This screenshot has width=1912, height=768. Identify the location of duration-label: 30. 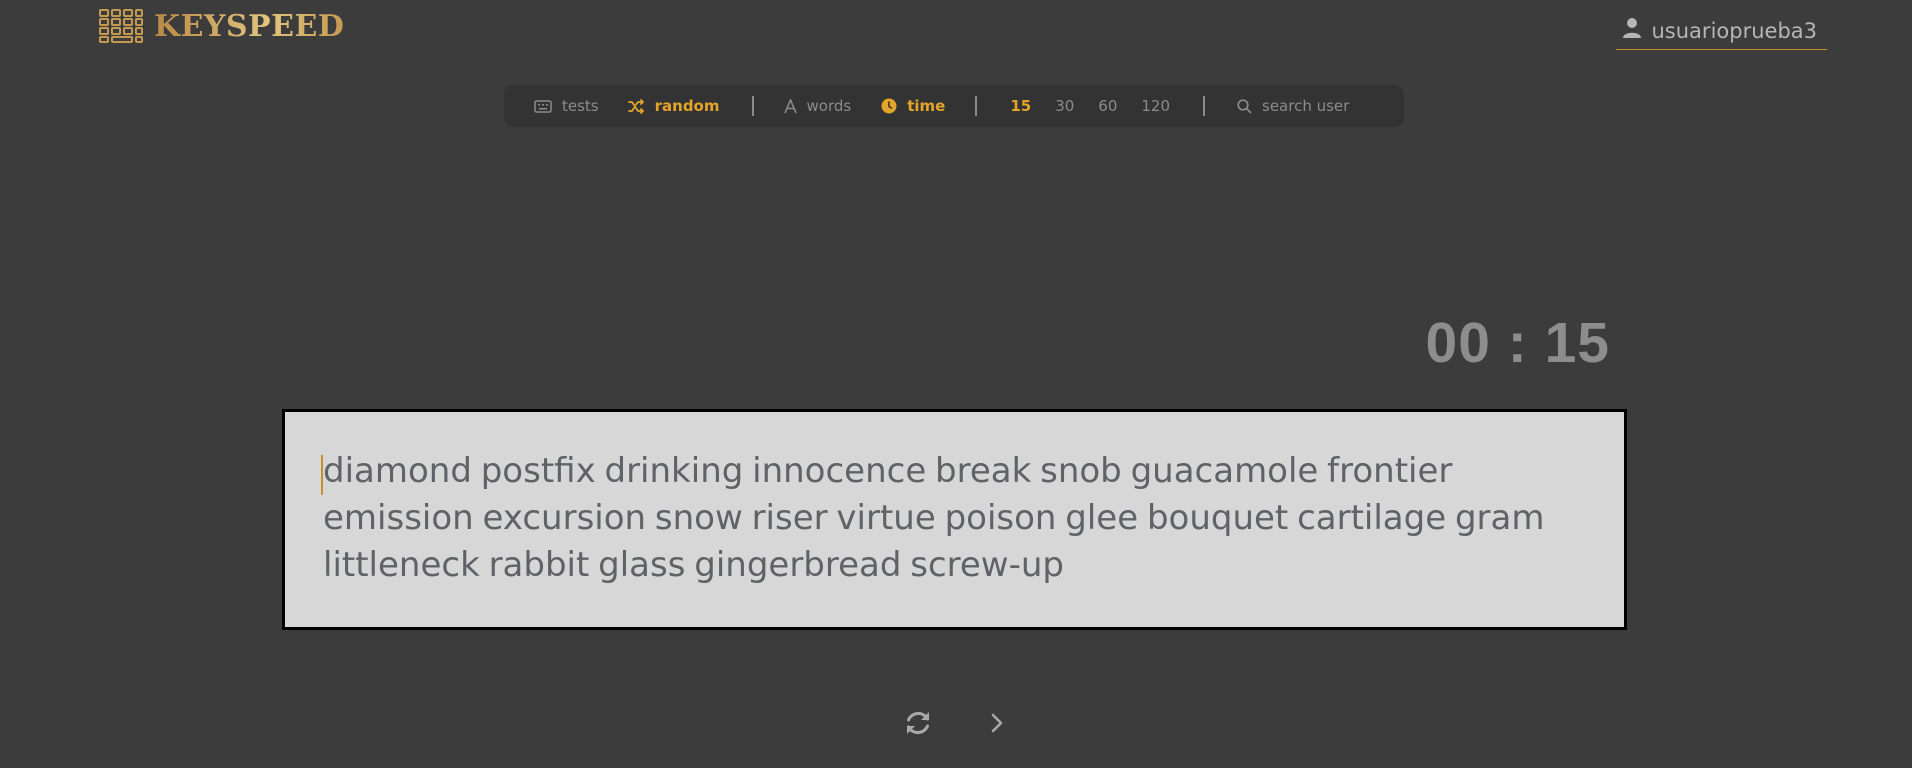
(1065, 106).